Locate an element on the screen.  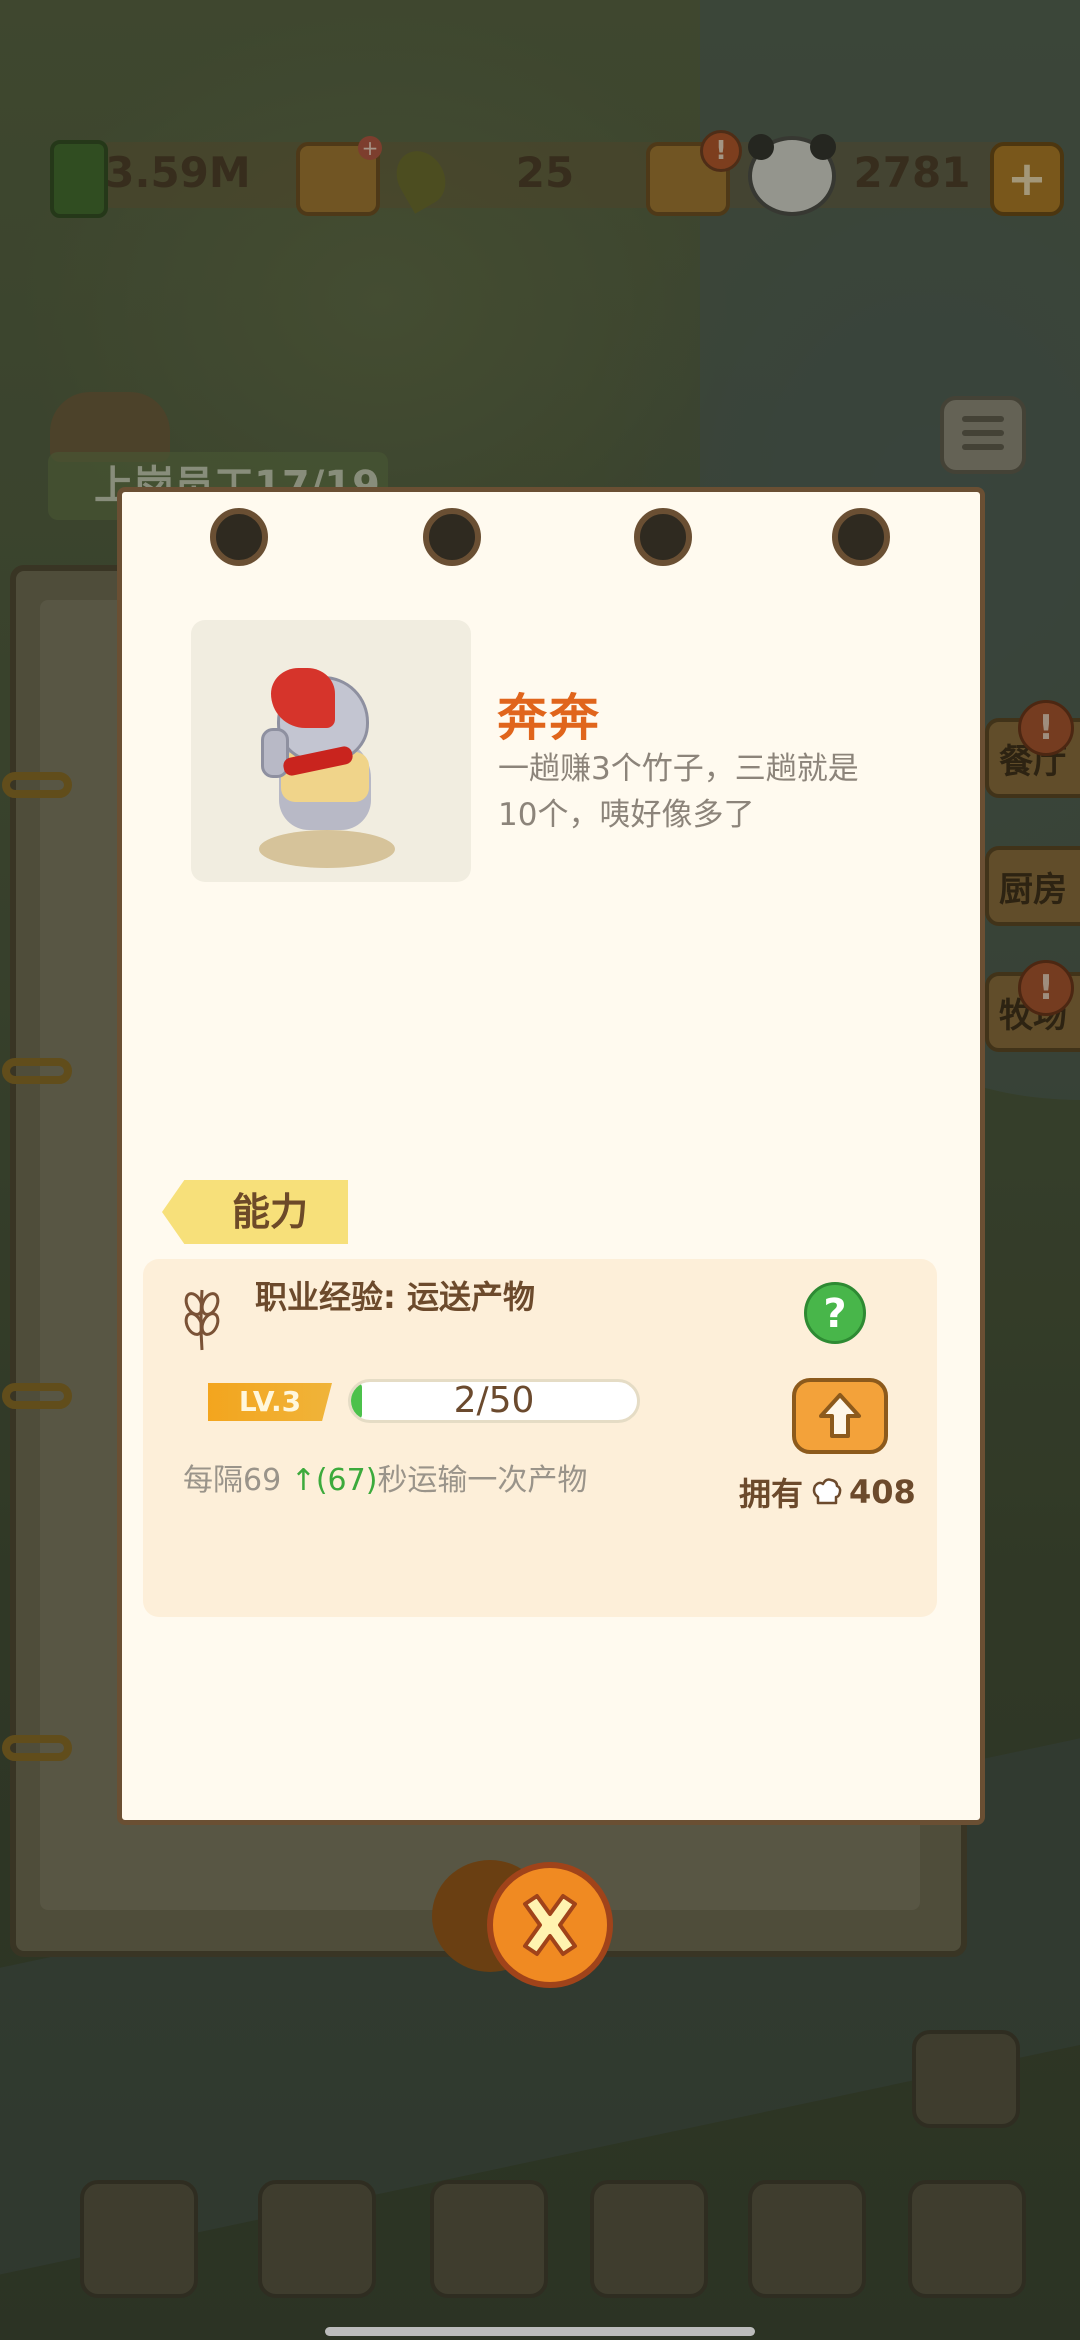
interval-suffix: 秒运输一次产物 is located at coordinates (482, 1480).